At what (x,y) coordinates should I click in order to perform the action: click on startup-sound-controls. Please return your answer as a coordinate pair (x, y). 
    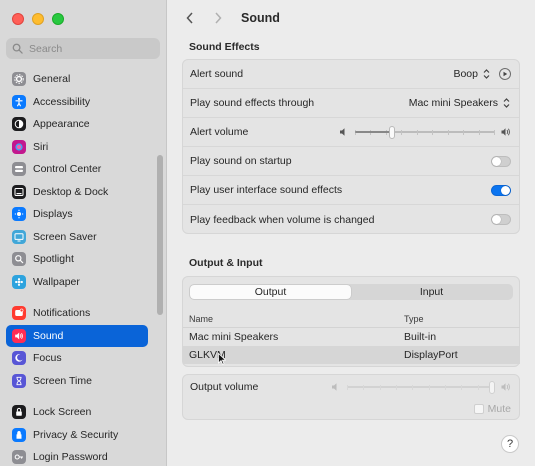
    Looking at the image, I should click on (501, 161).